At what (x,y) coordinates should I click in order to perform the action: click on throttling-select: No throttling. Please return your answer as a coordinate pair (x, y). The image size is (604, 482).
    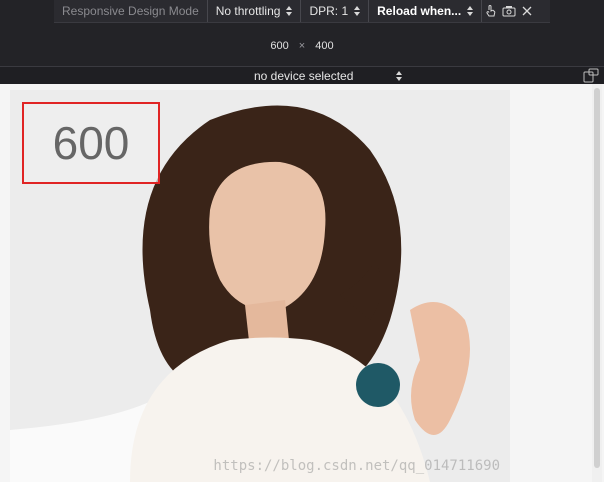
    Looking at the image, I should click on (254, 11).